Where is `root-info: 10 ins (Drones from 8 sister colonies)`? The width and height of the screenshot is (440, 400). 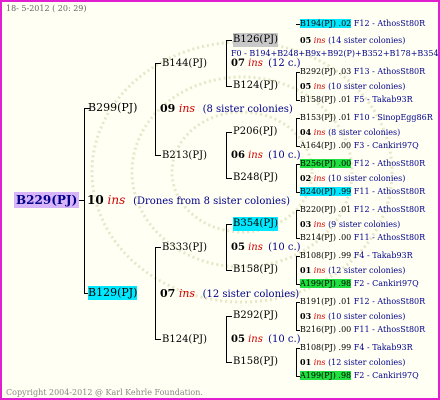
root-info: 10 ins (Drones from 8 sister colonies) is located at coordinates (188, 201).